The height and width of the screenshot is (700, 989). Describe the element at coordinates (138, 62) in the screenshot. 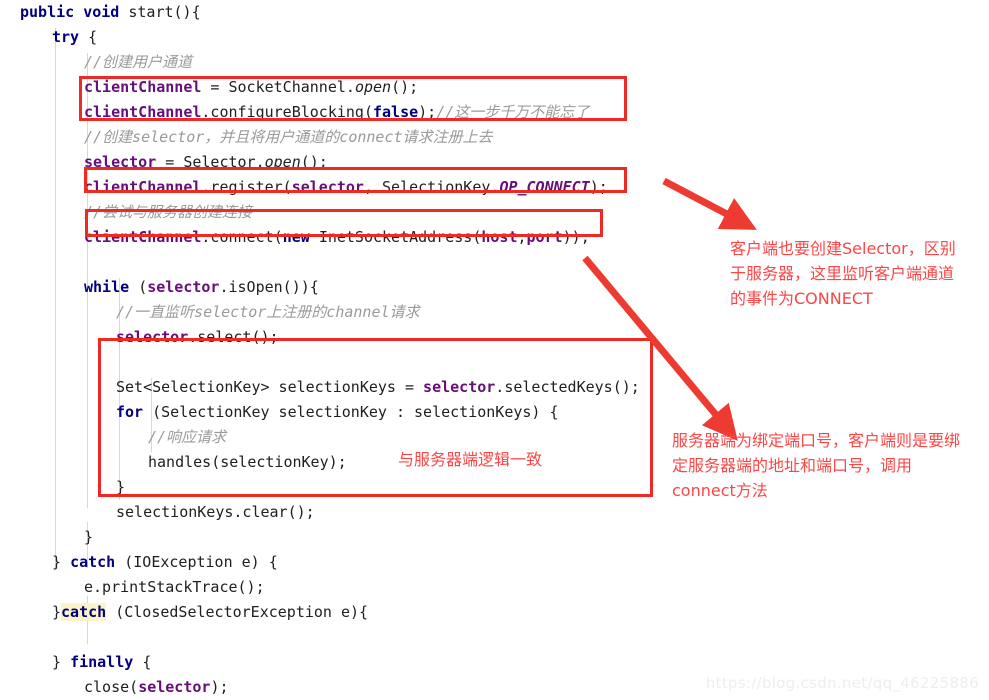

I see `code-token: //创建用户通道` at that location.